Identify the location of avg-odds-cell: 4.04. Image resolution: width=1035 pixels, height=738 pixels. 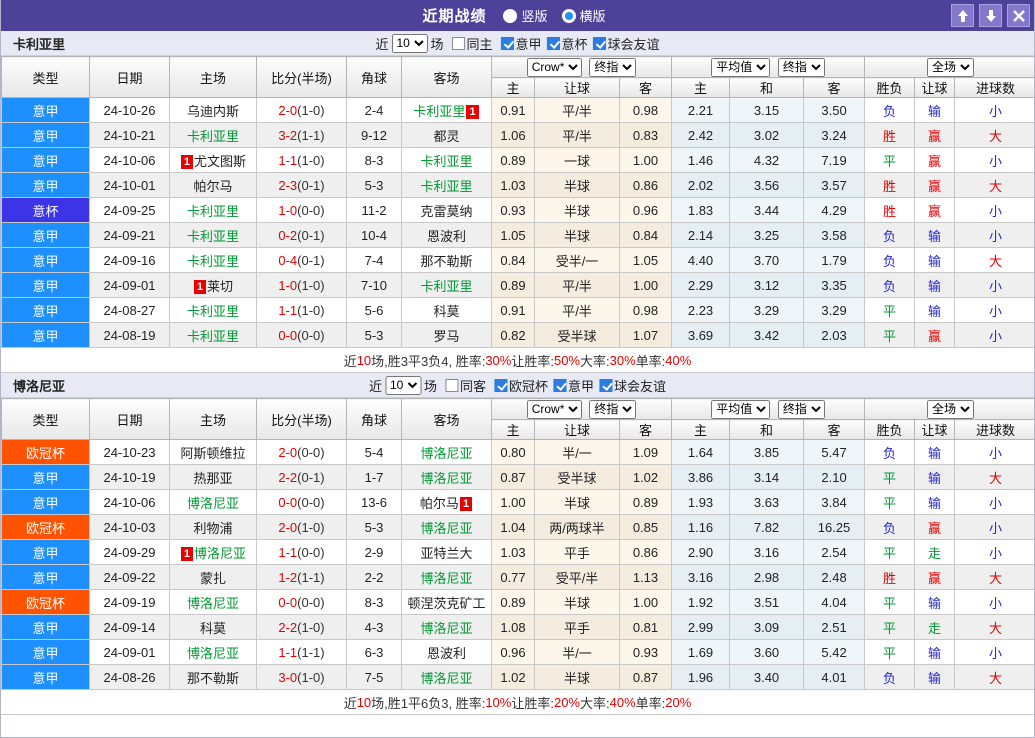
(834, 602).